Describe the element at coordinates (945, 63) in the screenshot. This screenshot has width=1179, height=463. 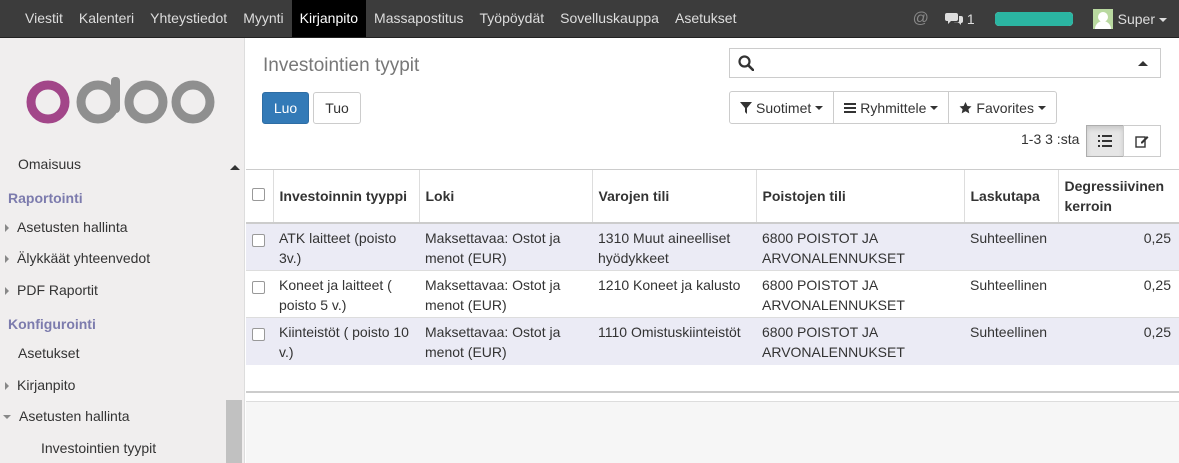
I see `search-input` at that location.